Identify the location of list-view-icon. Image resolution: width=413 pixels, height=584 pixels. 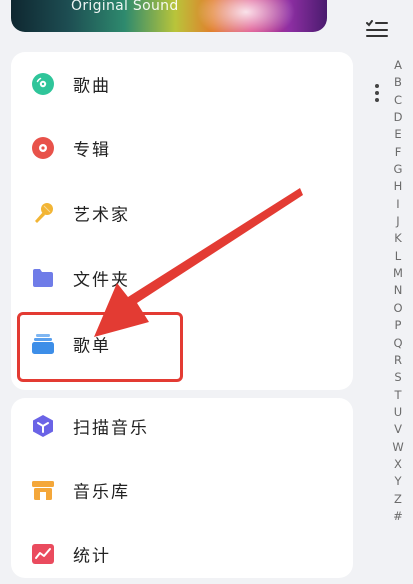
(377, 29).